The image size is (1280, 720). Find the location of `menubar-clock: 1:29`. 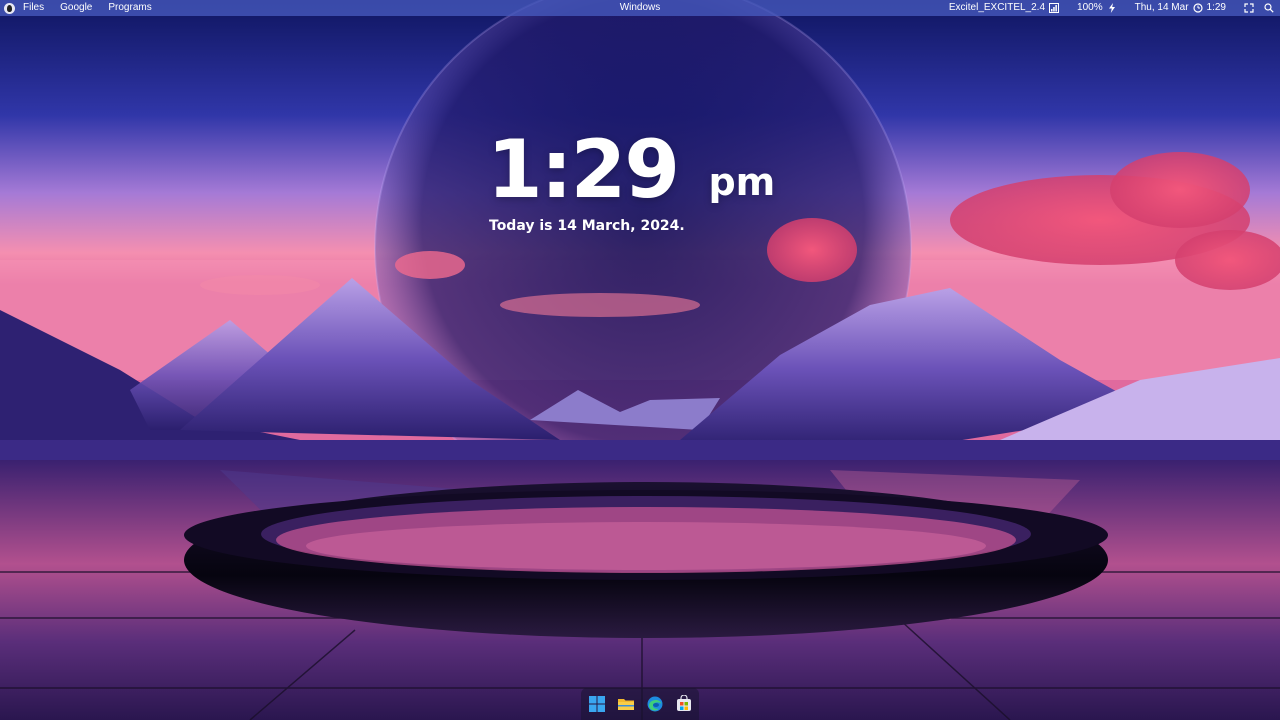

menubar-clock: 1:29 is located at coordinates (1216, 8).